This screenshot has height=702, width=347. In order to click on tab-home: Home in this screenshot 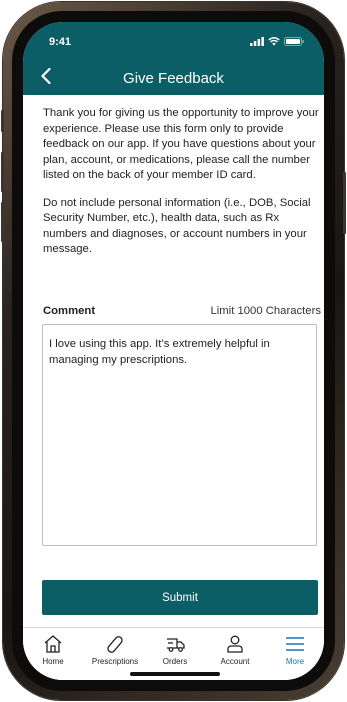, I will do `click(53, 650)`.